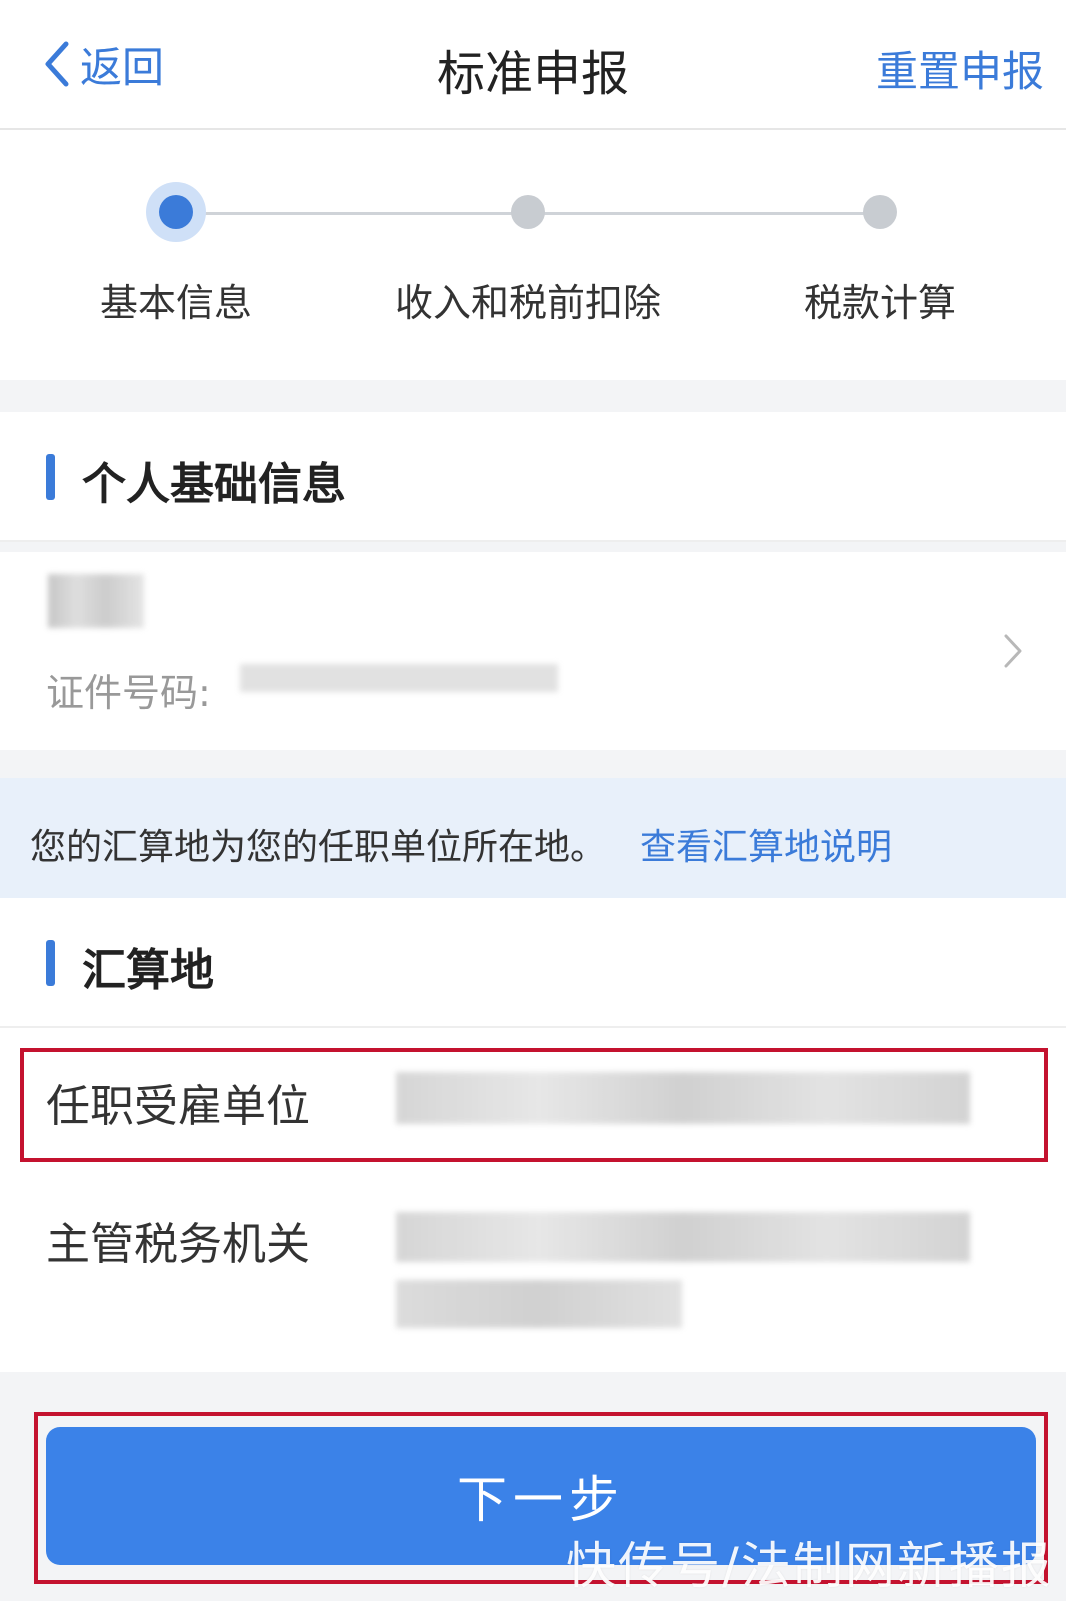 Image resolution: width=1066 pixels, height=1601 pixels. What do you see at coordinates (683, 1237) in the screenshot?
I see `redacted-tax-authority-line1` at bounding box center [683, 1237].